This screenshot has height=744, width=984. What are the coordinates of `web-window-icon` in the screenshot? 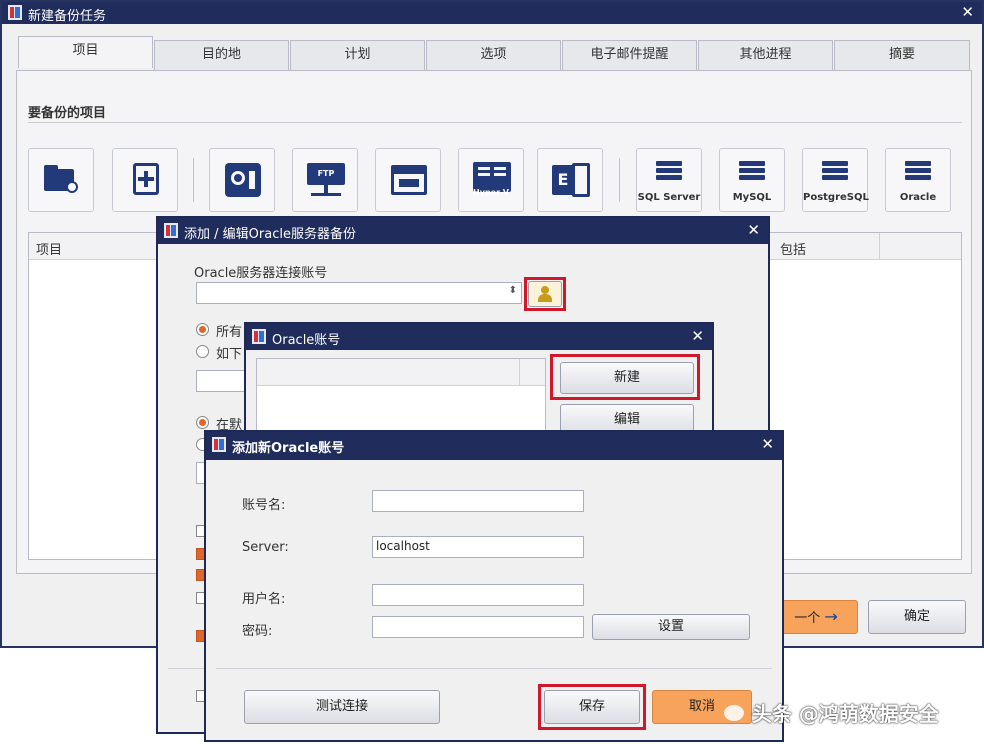 It's located at (409, 180).